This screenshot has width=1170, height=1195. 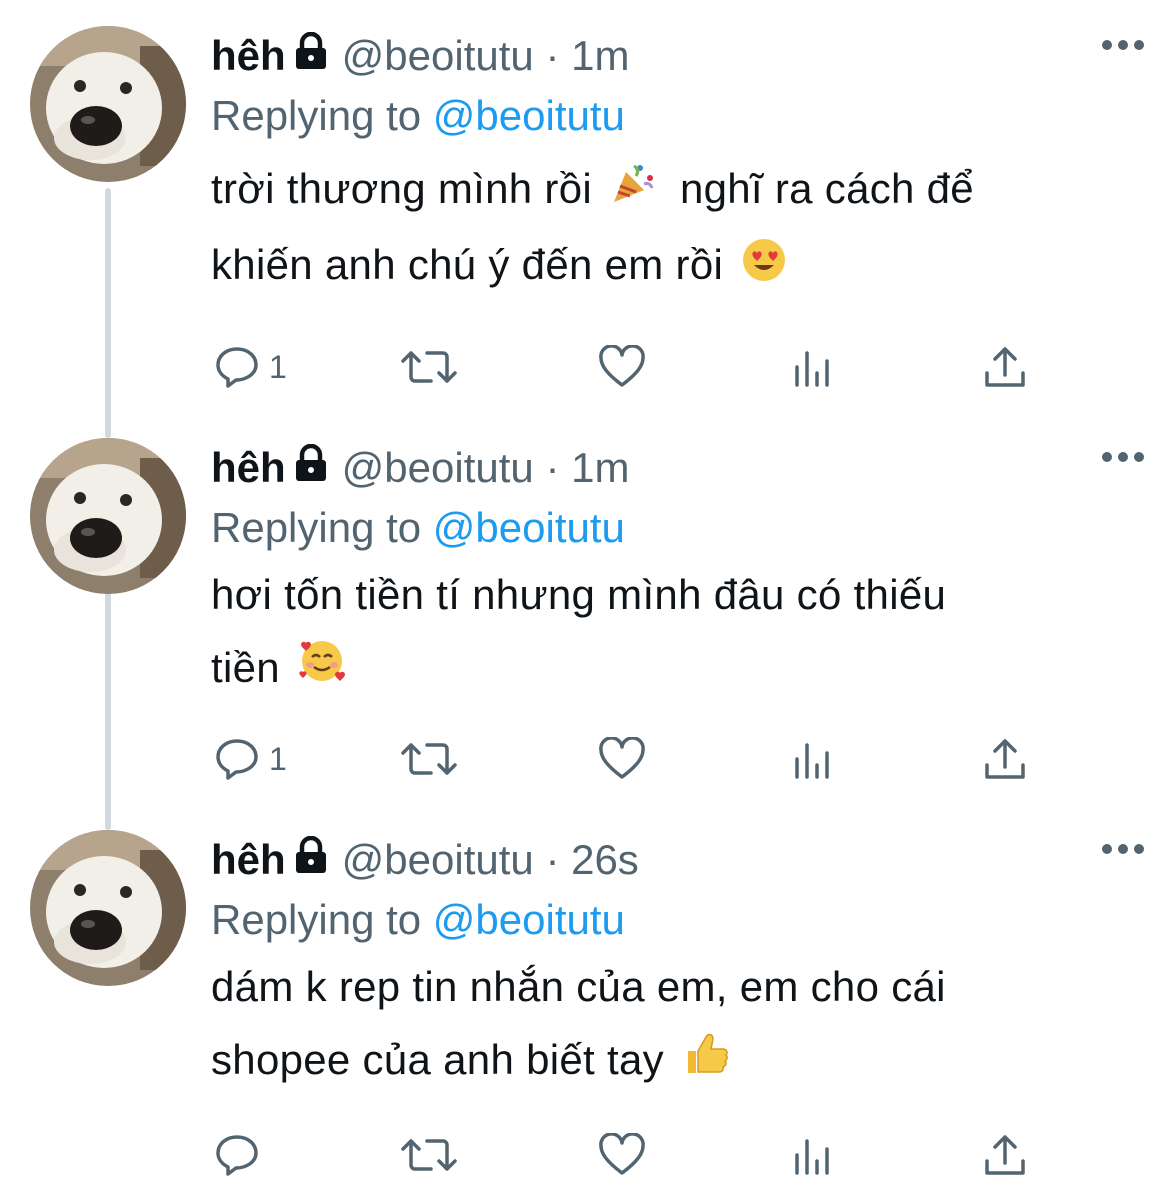 What do you see at coordinates (826, 188) in the screenshot?
I see `tweet-text-line: nghĩ ra cách để` at bounding box center [826, 188].